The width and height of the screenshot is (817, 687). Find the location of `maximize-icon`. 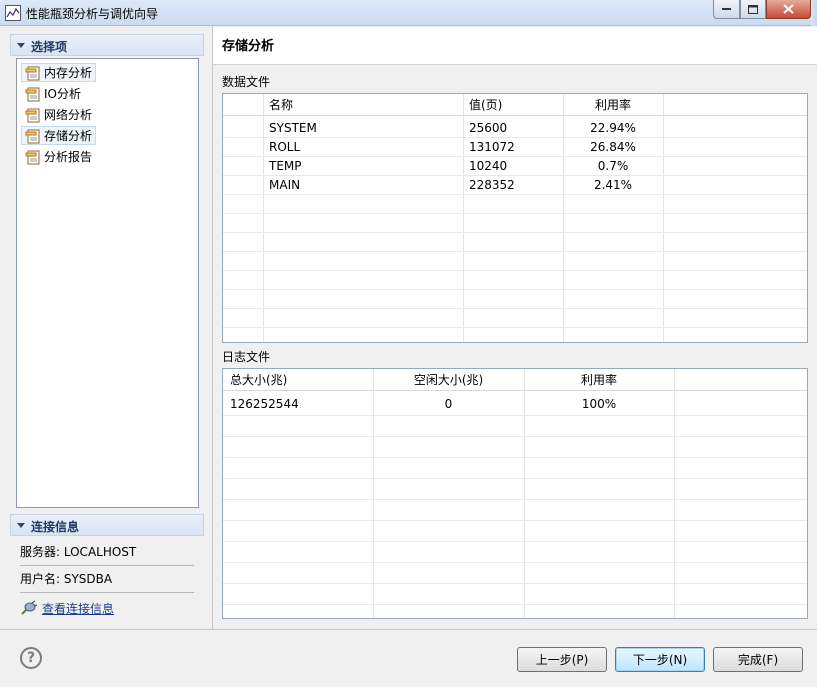

maximize-icon is located at coordinates (753, 9).